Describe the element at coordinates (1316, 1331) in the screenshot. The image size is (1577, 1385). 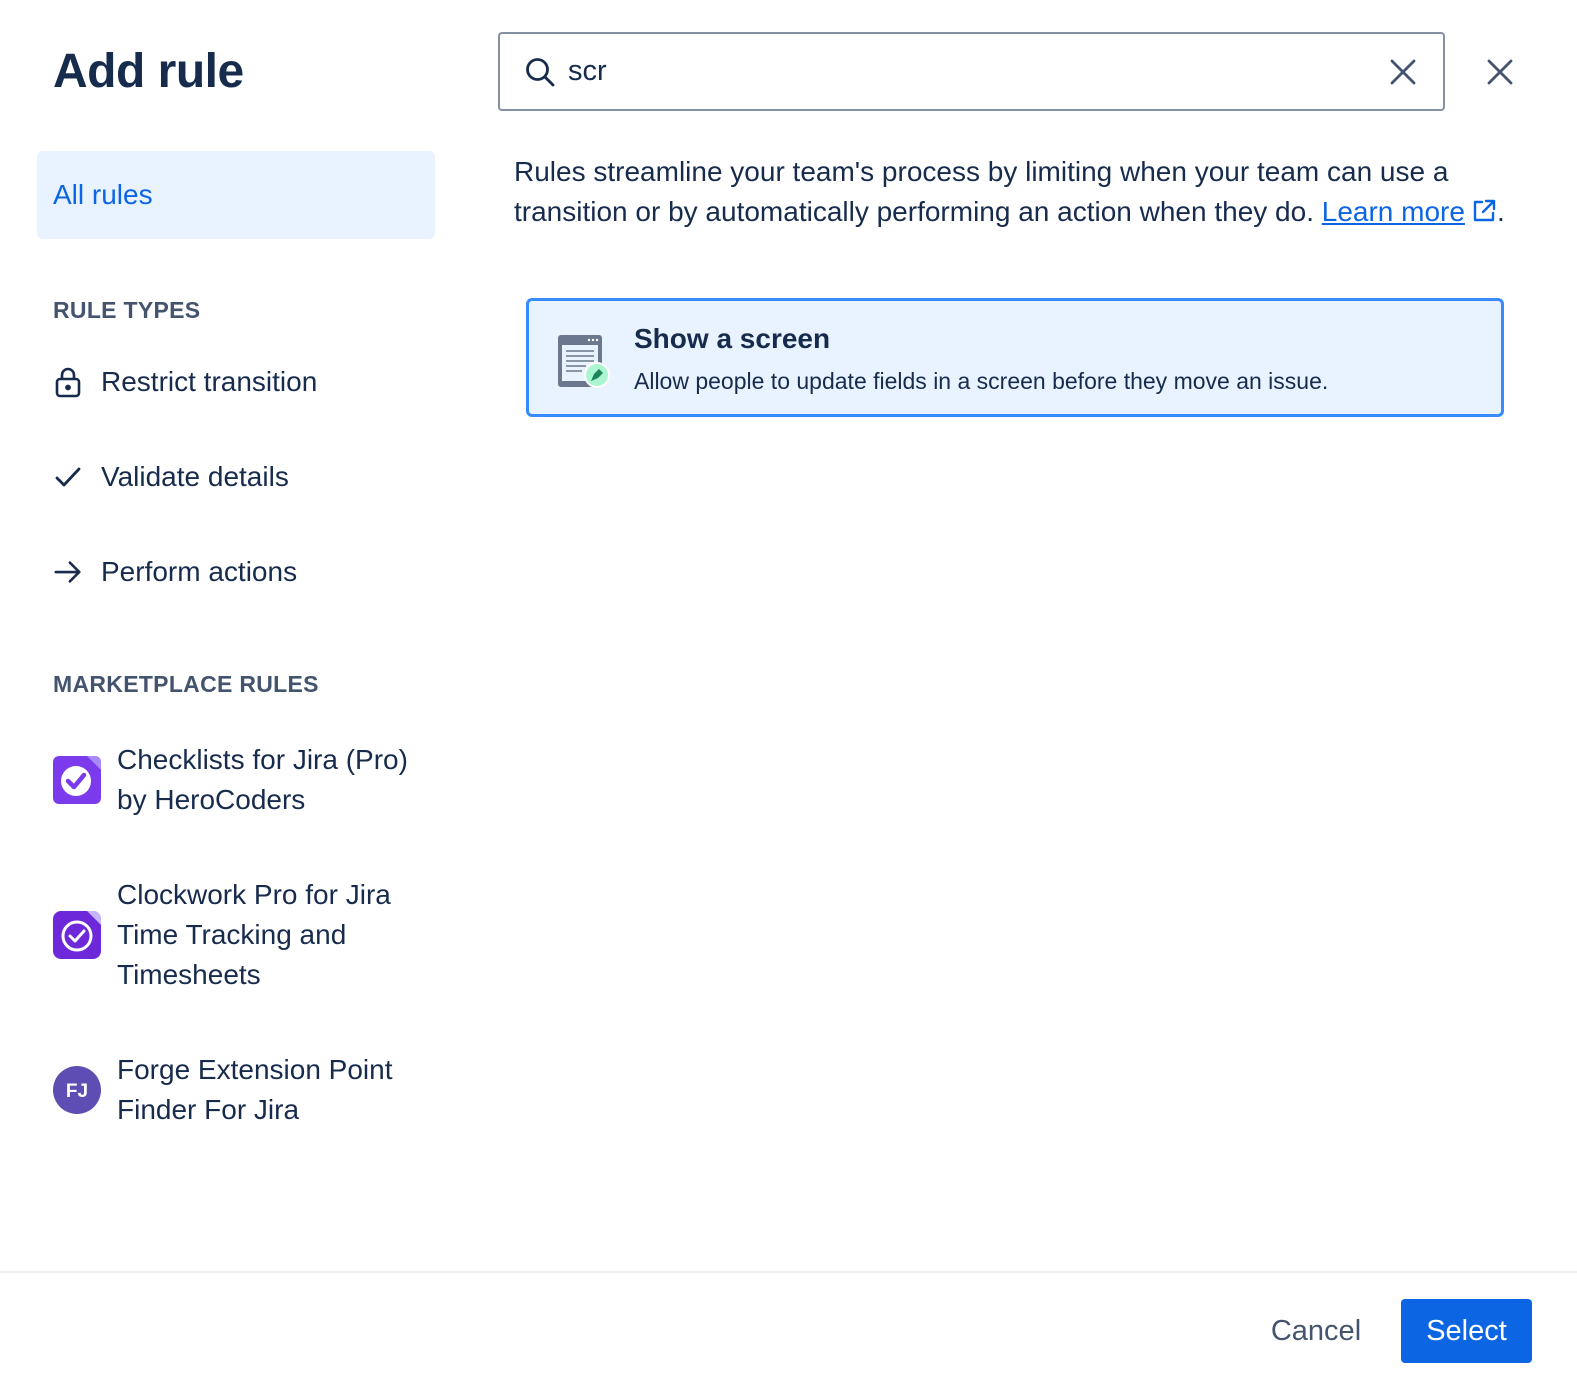
I see `cancel-button: Cancel` at that location.